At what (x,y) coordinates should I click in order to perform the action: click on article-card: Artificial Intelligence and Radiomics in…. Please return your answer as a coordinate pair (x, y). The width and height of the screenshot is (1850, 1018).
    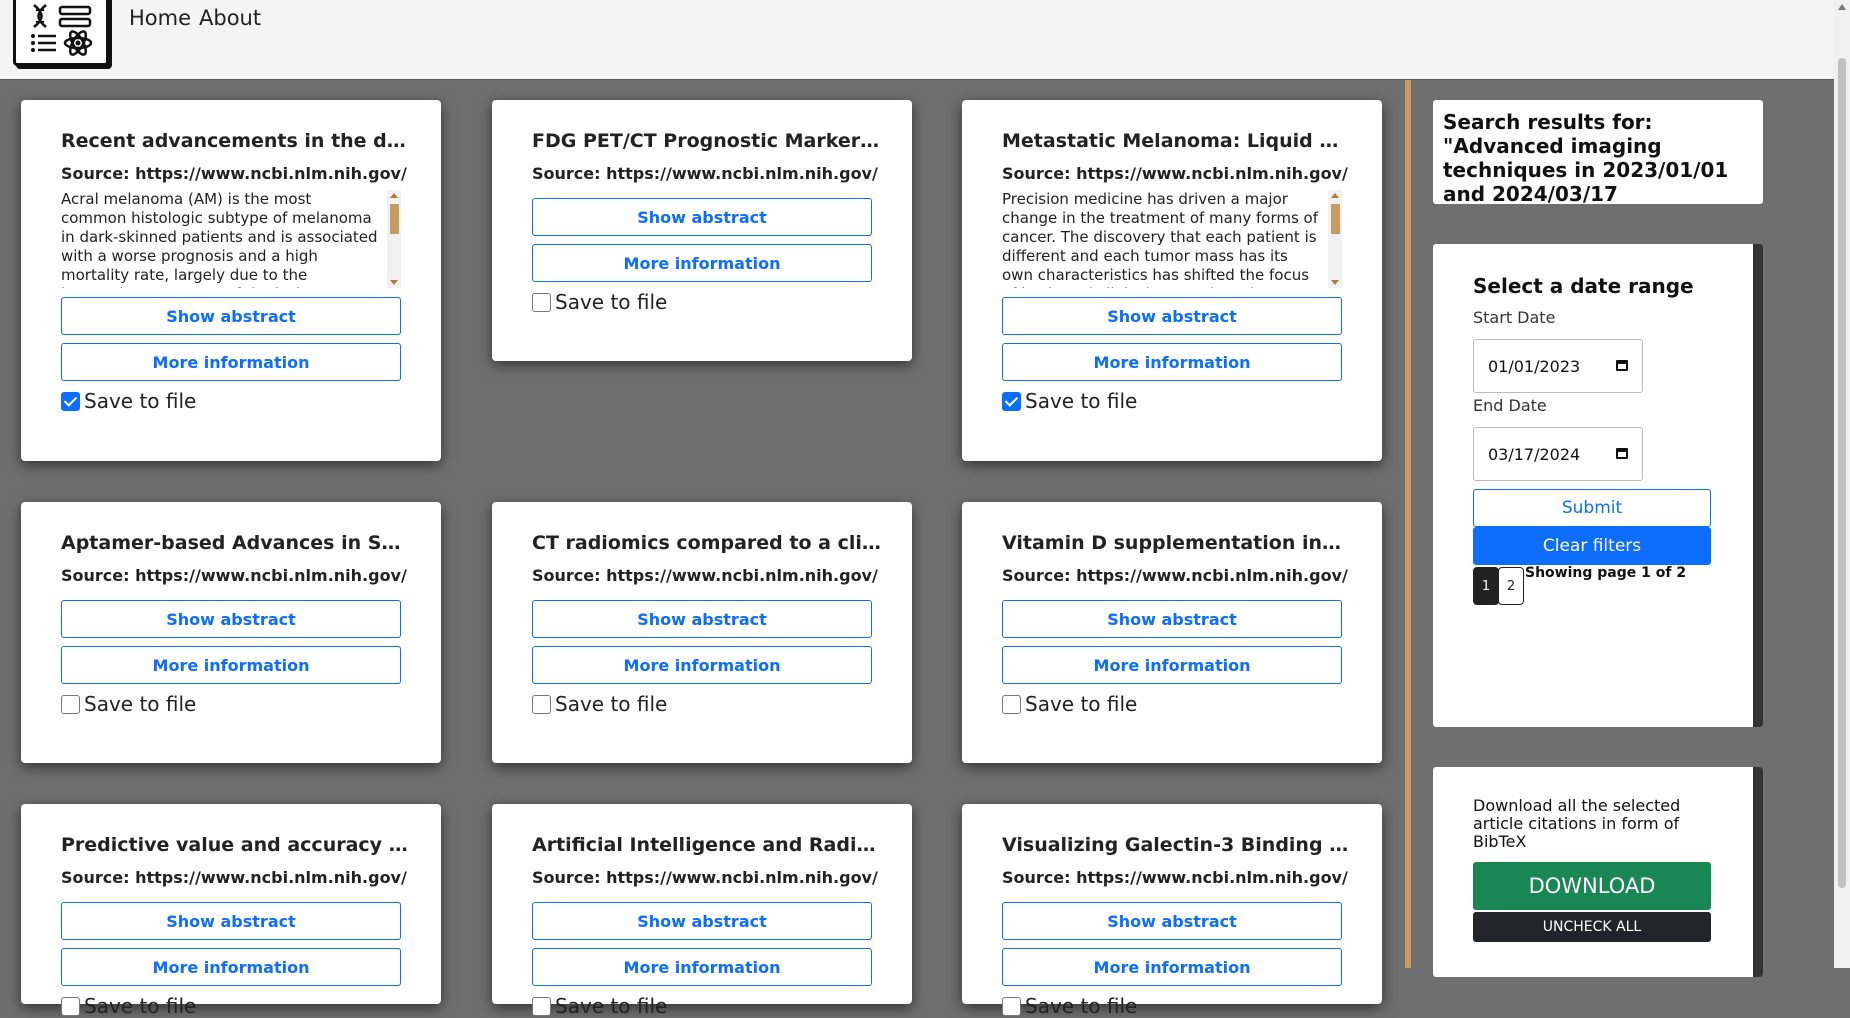
    Looking at the image, I should click on (702, 911).